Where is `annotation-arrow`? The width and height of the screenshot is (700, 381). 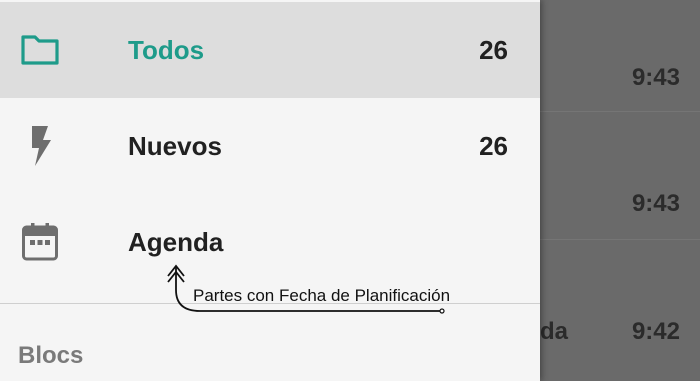 annotation-arrow is located at coordinates (306, 289).